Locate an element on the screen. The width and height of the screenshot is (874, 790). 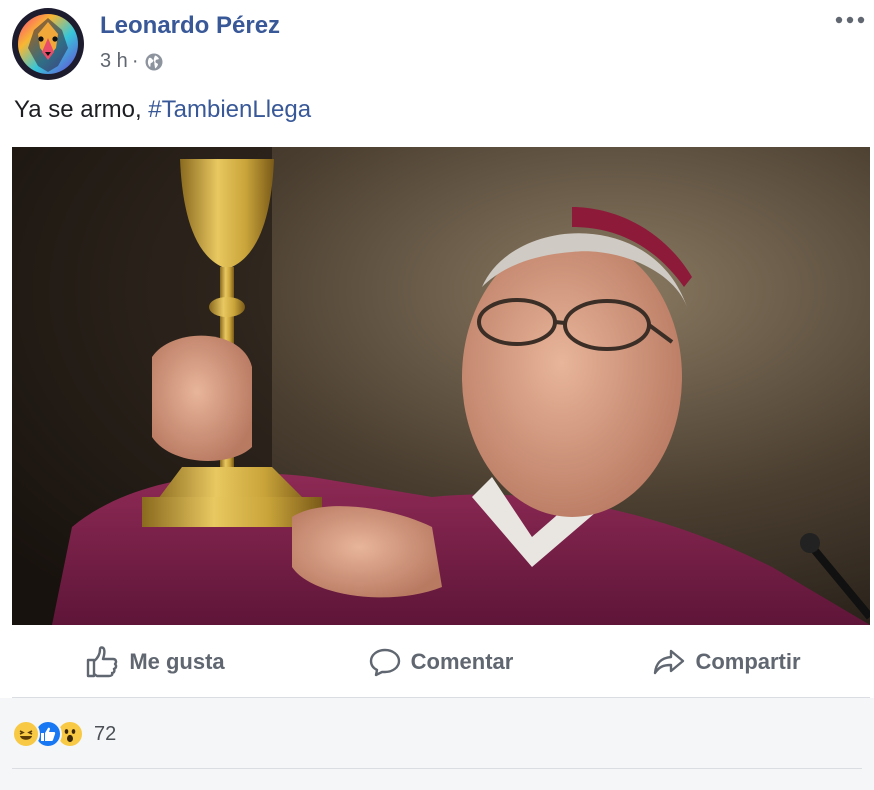
reaction-count: 72 is located at coordinates (105, 733).